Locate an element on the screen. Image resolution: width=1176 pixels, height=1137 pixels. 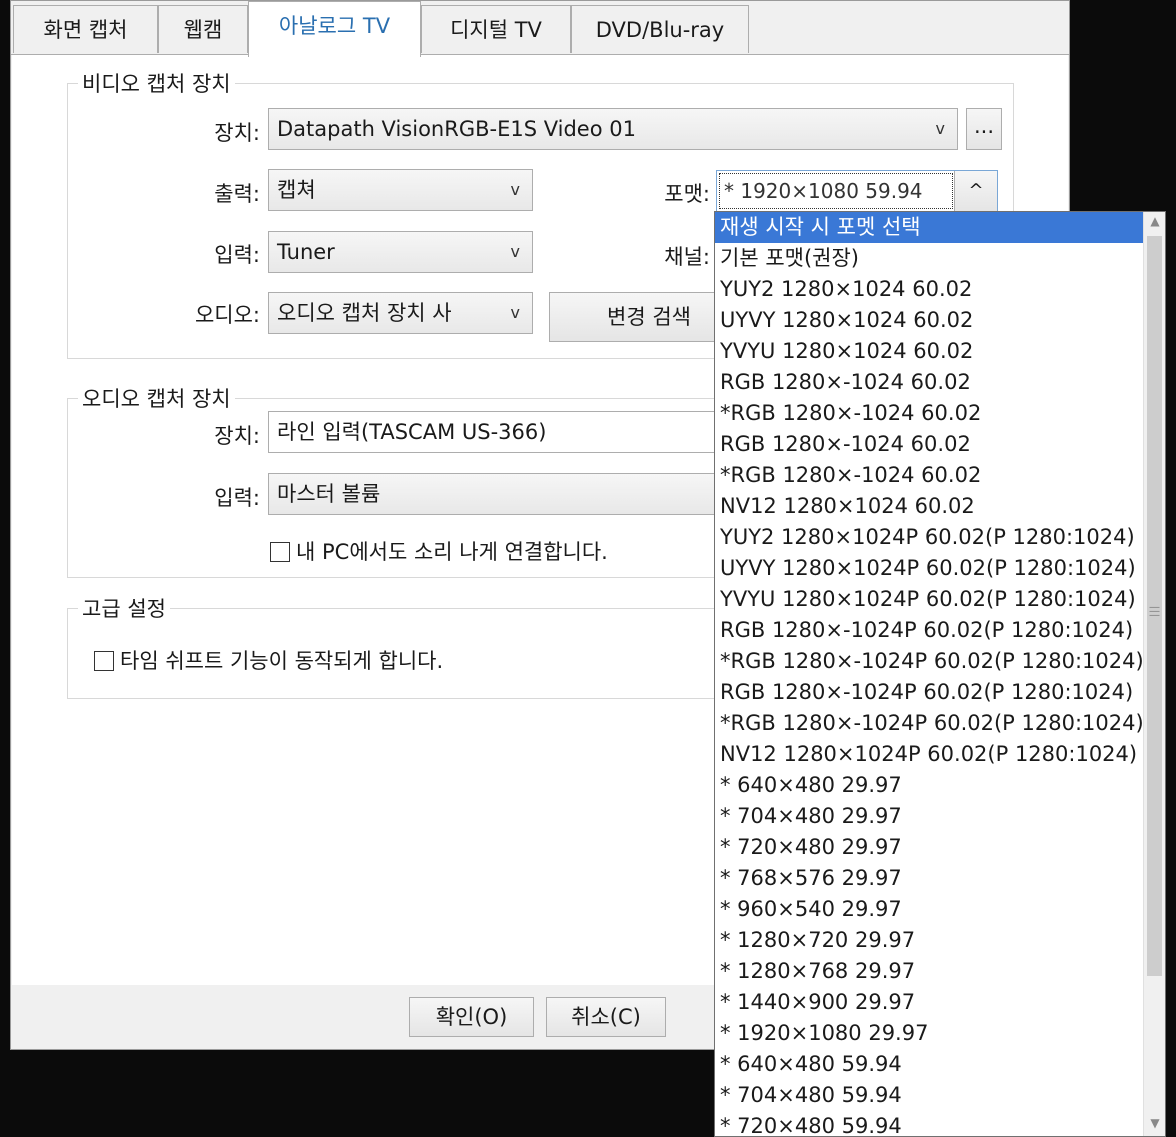
audio-device-label: 장치: is located at coordinates (237, 436).